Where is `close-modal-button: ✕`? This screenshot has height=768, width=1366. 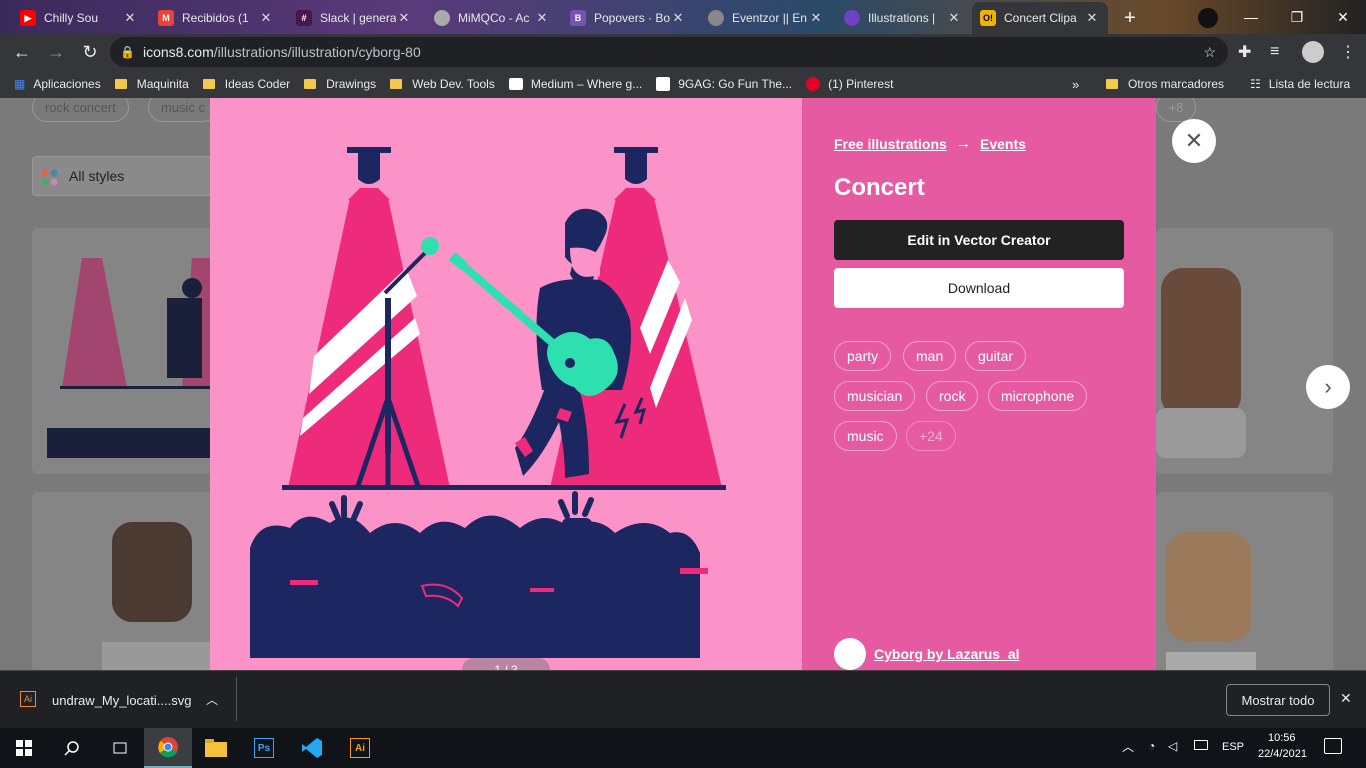
close-modal-button: ✕ is located at coordinates (1194, 141).